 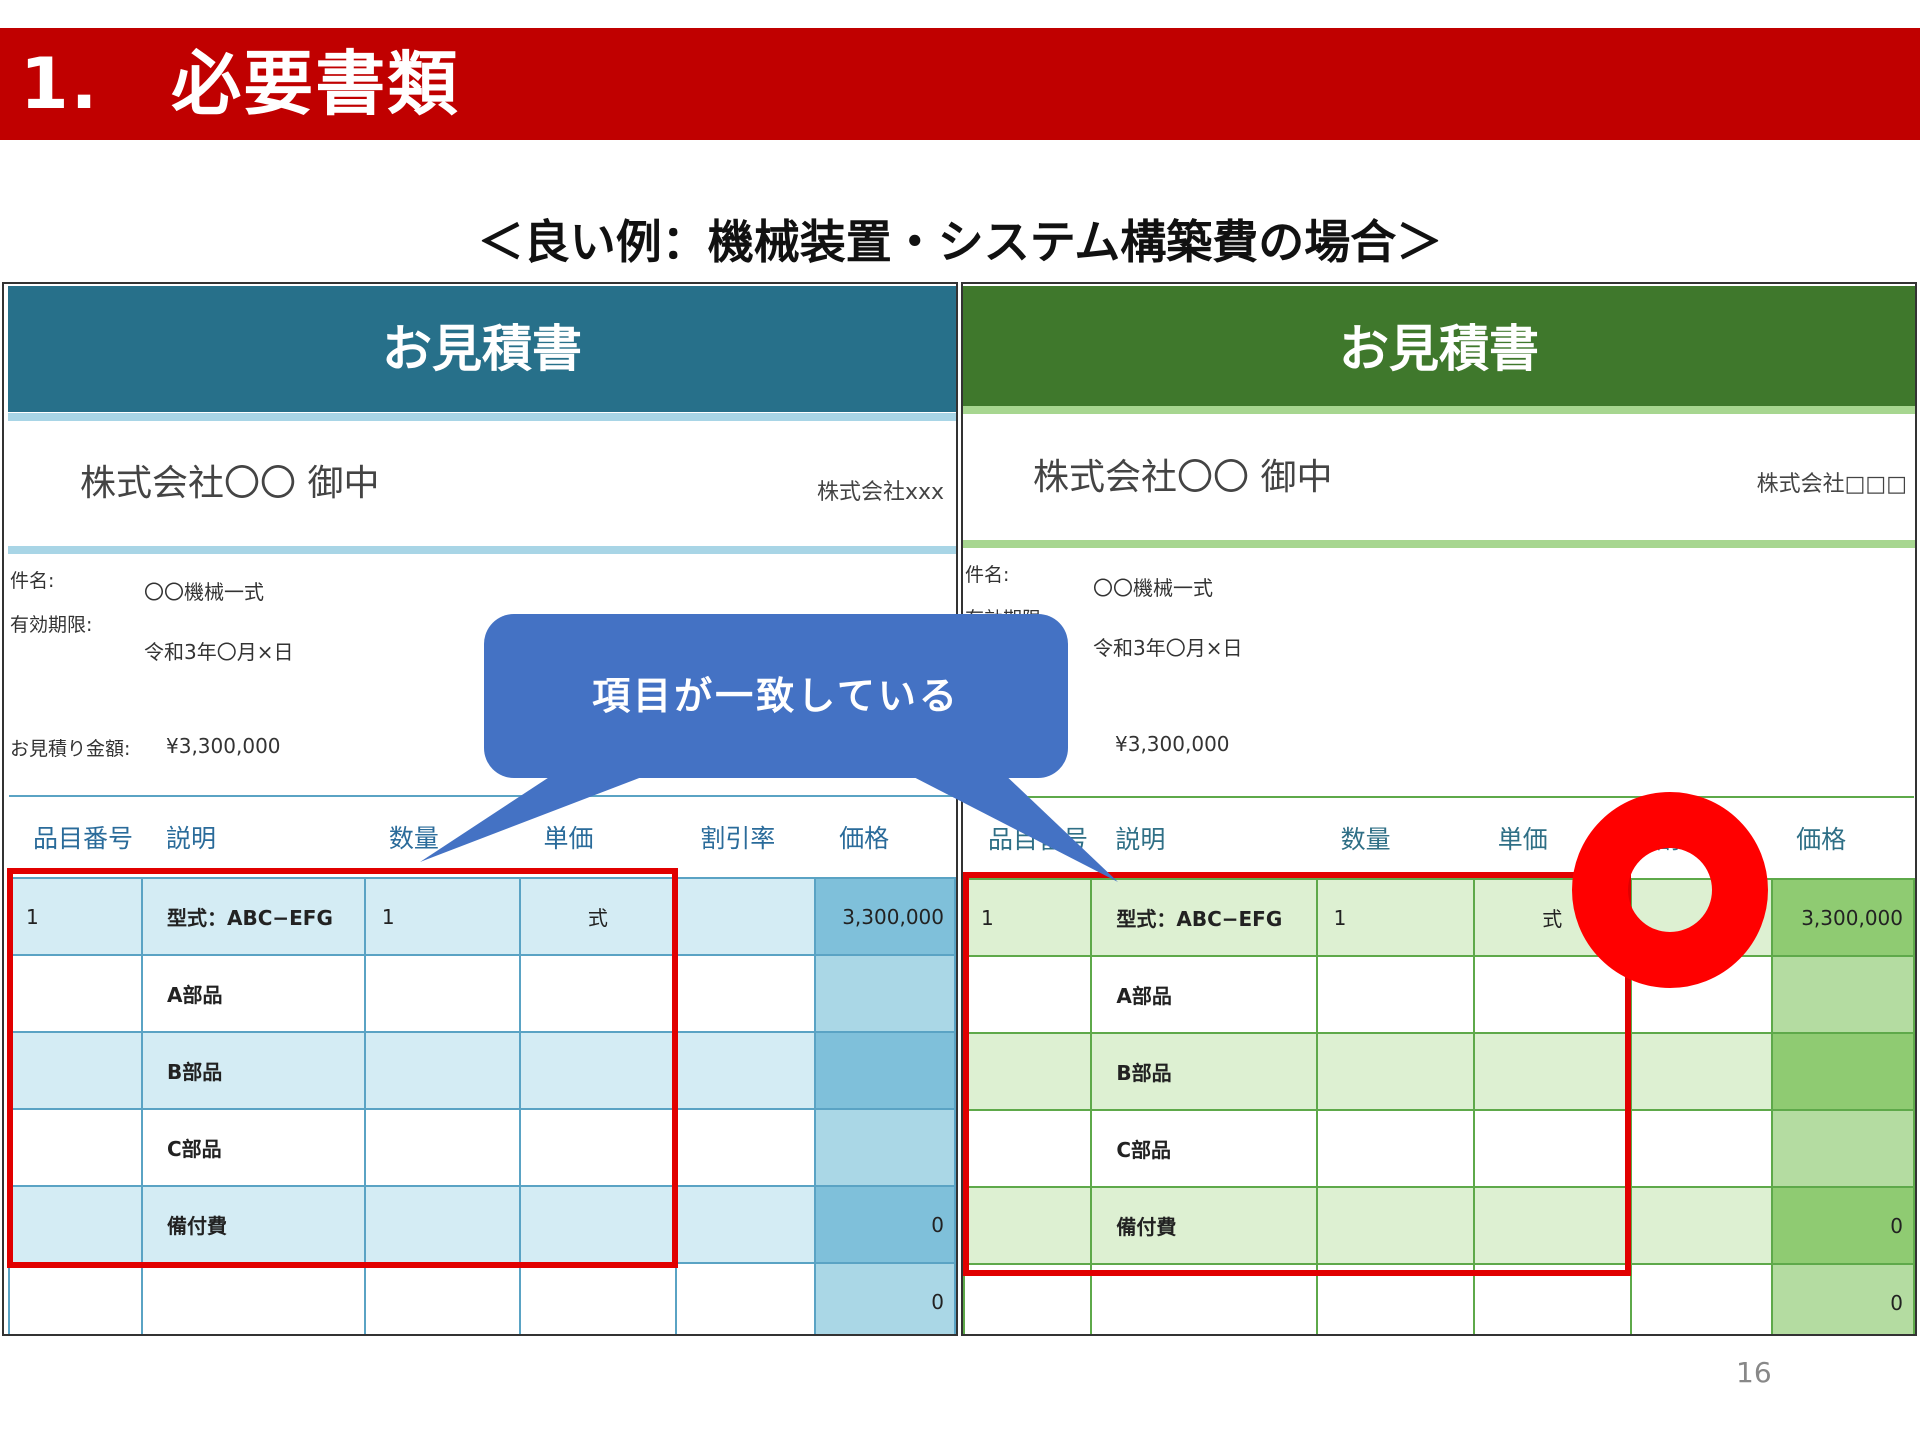 What do you see at coordinates (1009, 826) in the screenshot?
I see `callout-tail-right` at bounding box center [1009, 826].